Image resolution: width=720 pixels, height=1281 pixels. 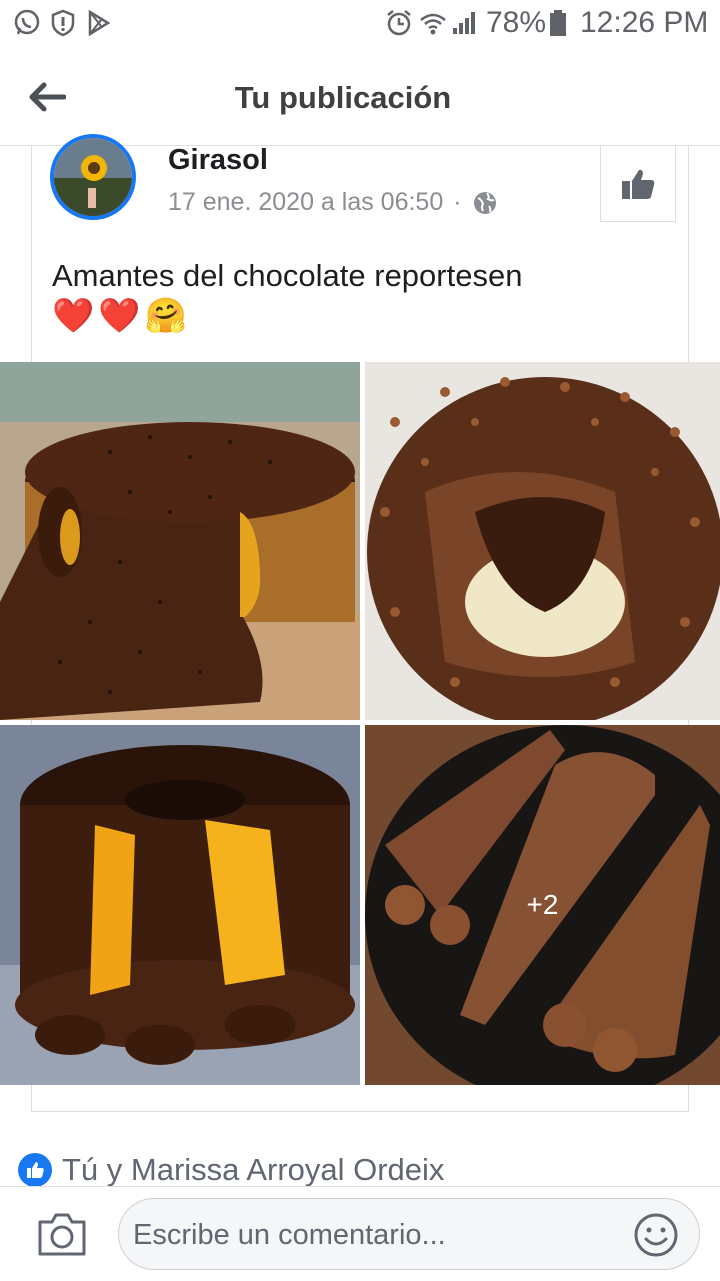 What do you see at coordinates (656, 1235) in the screenshot?
I see `emoji-icon` at bounding box center [656, 1235].